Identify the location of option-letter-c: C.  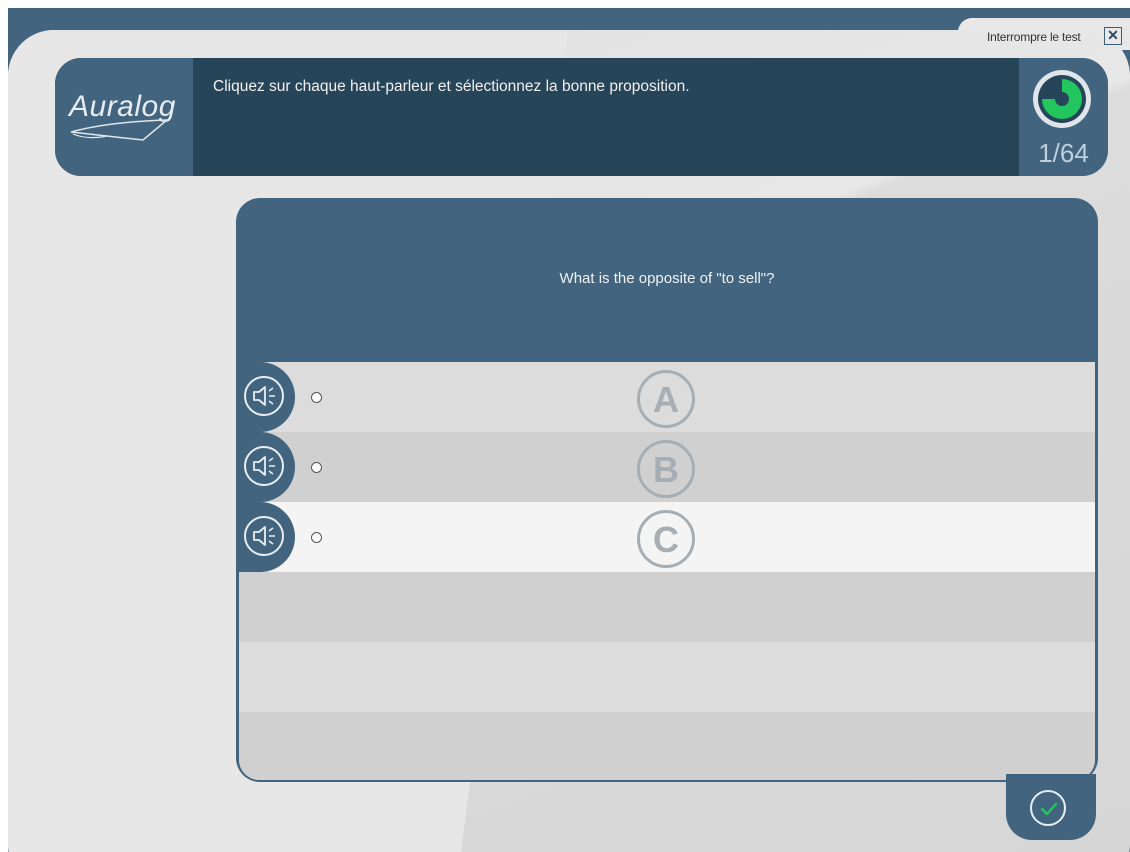
(666, 539).